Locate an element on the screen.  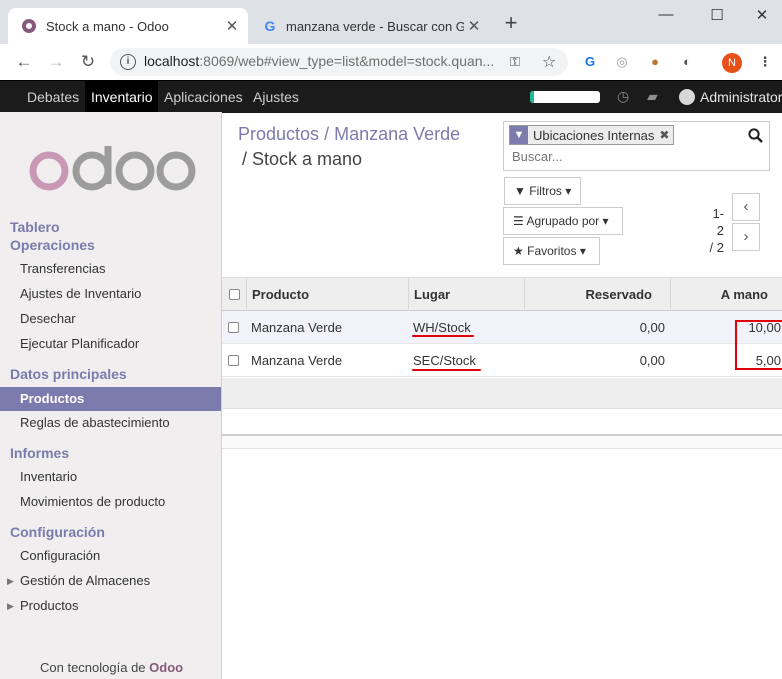
extension-circle-icon: ◎ is located at coordinates (622, 62).